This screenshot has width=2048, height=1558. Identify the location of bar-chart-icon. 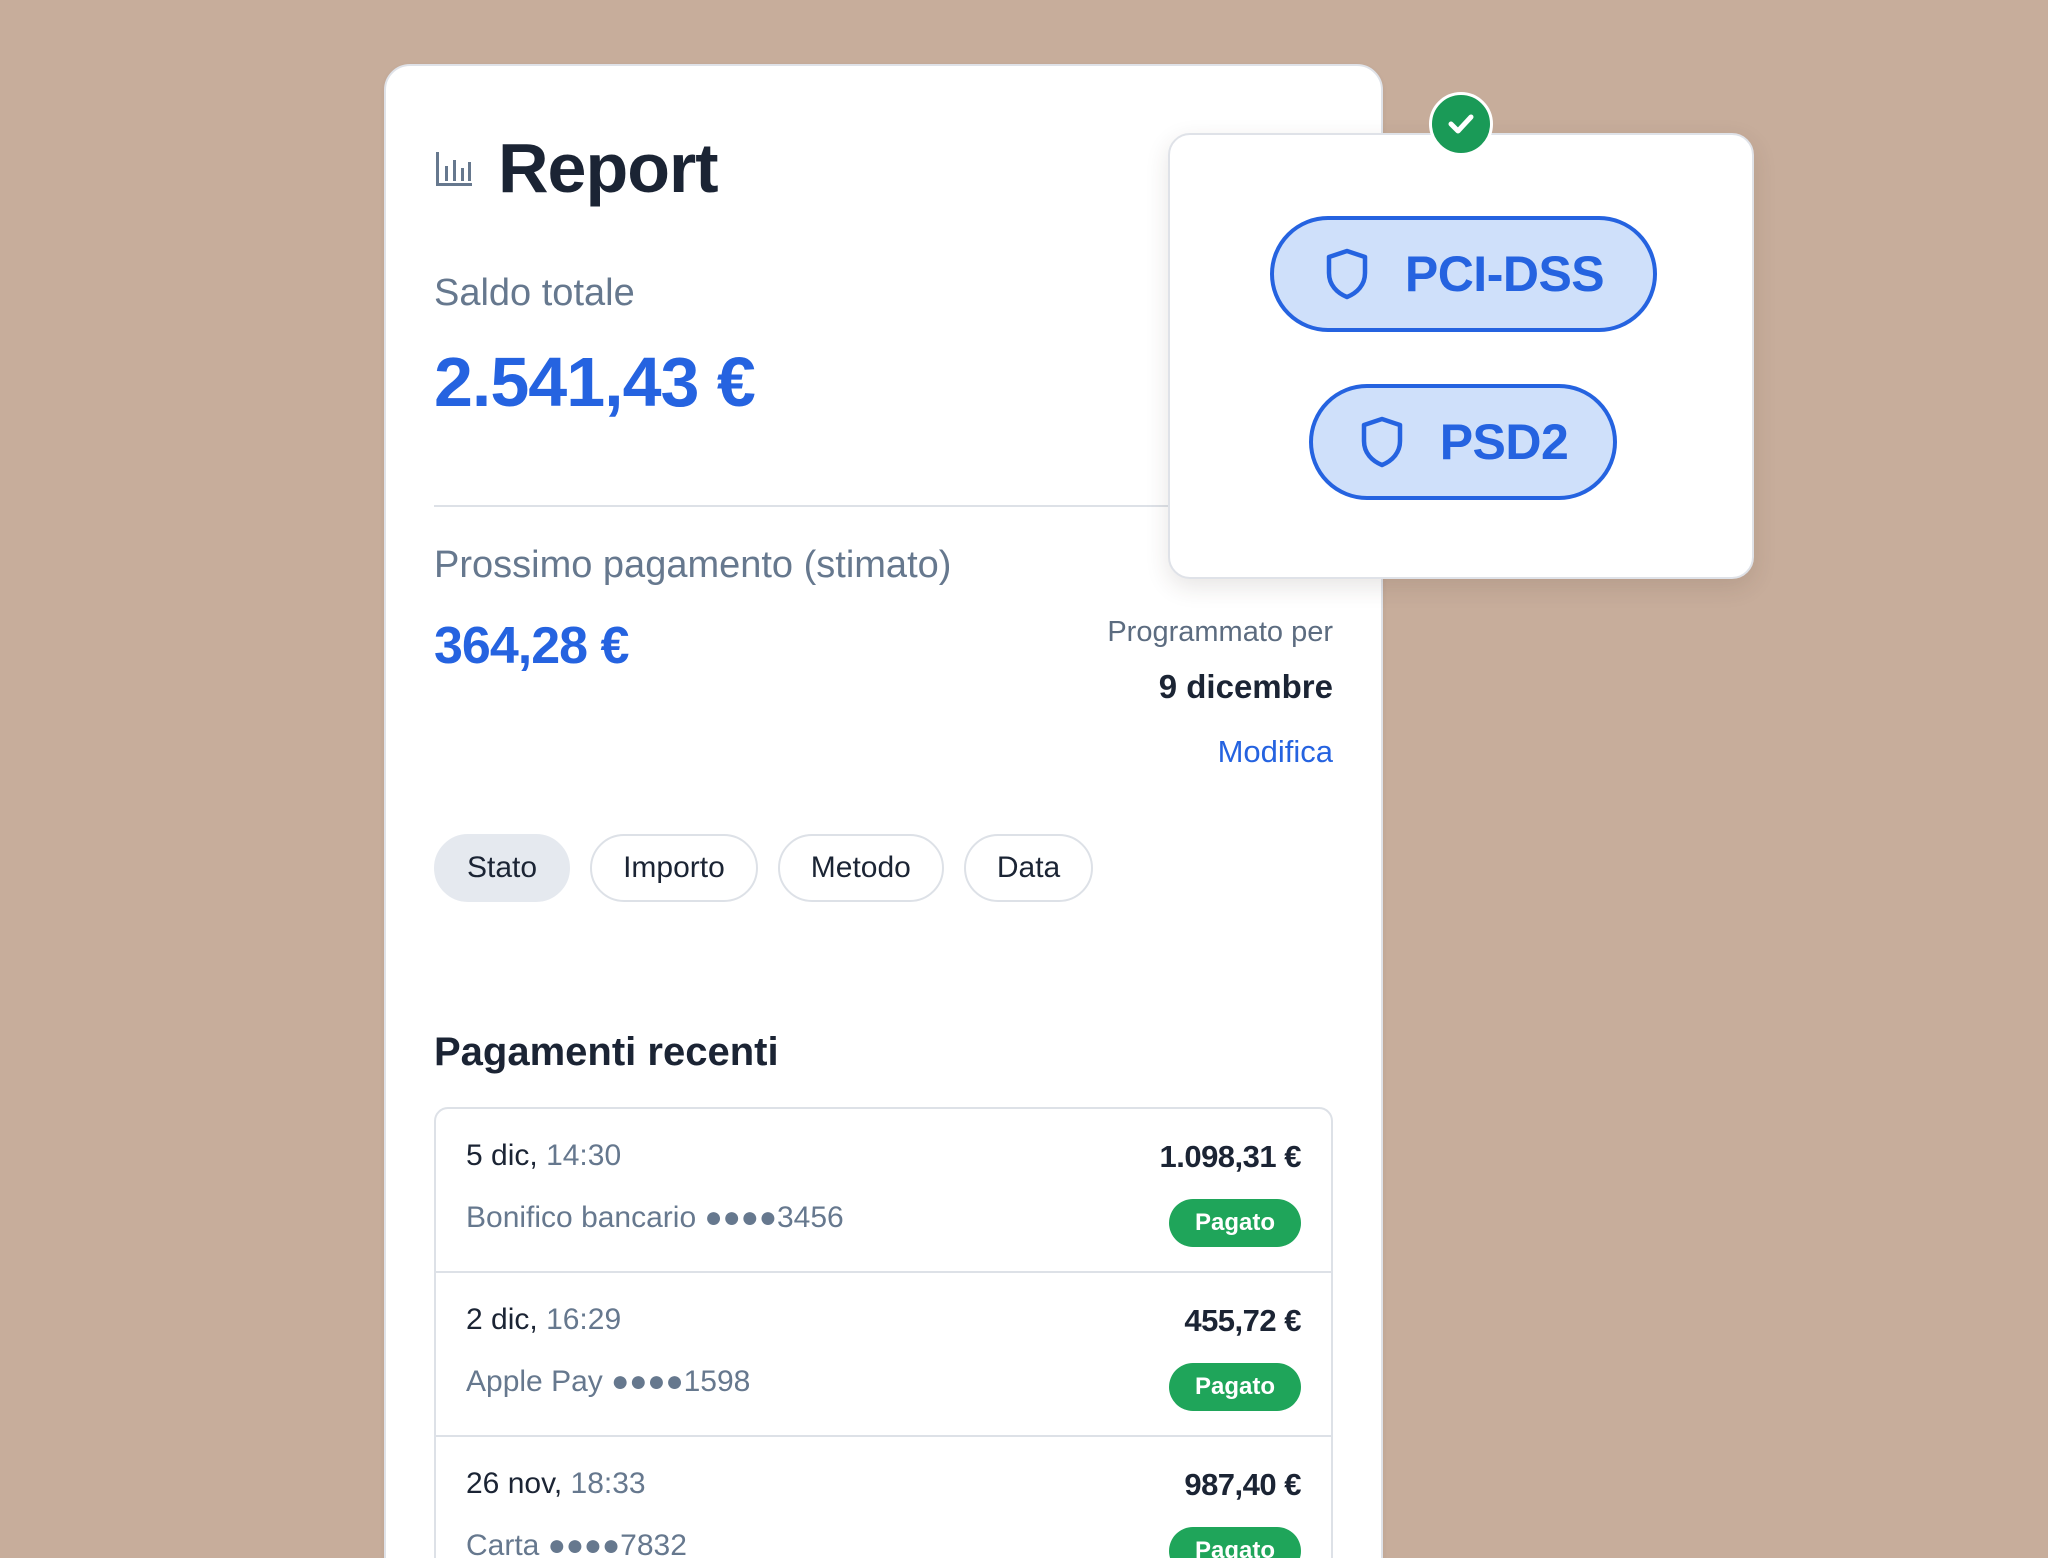
(454, 169).